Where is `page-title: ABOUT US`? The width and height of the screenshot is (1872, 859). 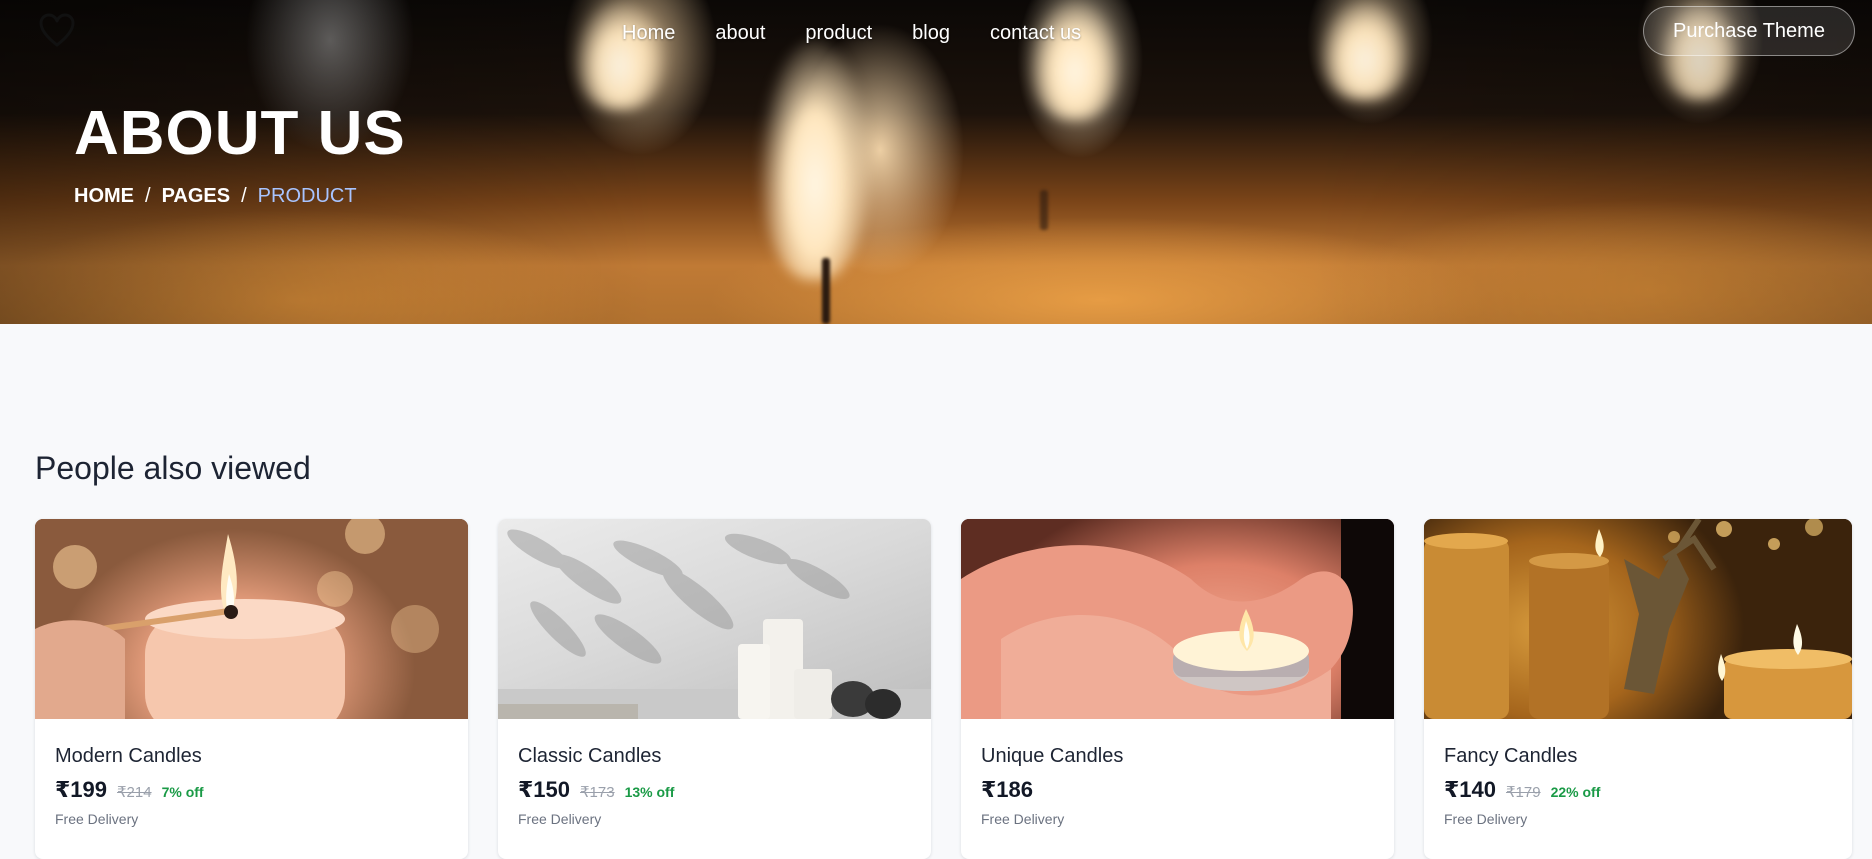
page-title: ABOUT US is located at coordinates (240, 133).